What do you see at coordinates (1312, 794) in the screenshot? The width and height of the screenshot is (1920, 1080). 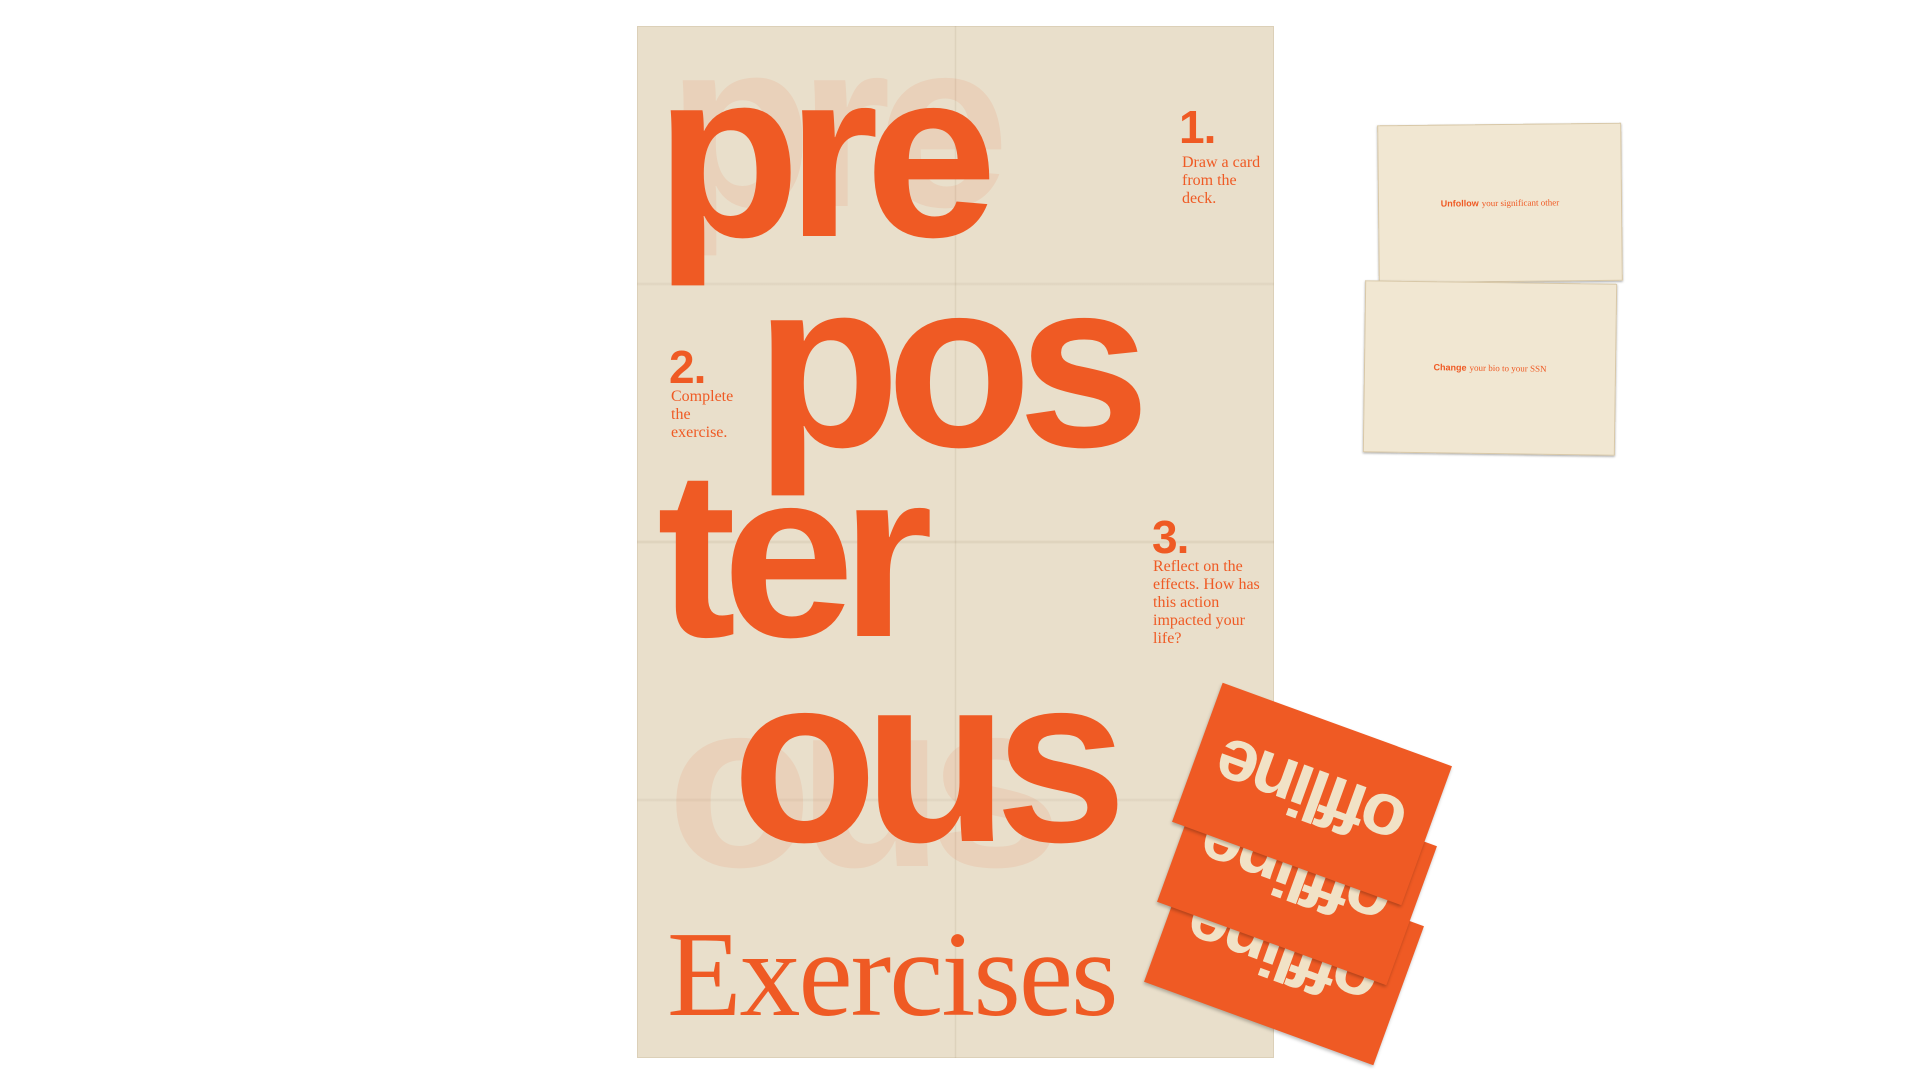 I see `card-word: offline` at bounding box center [1312, 794].